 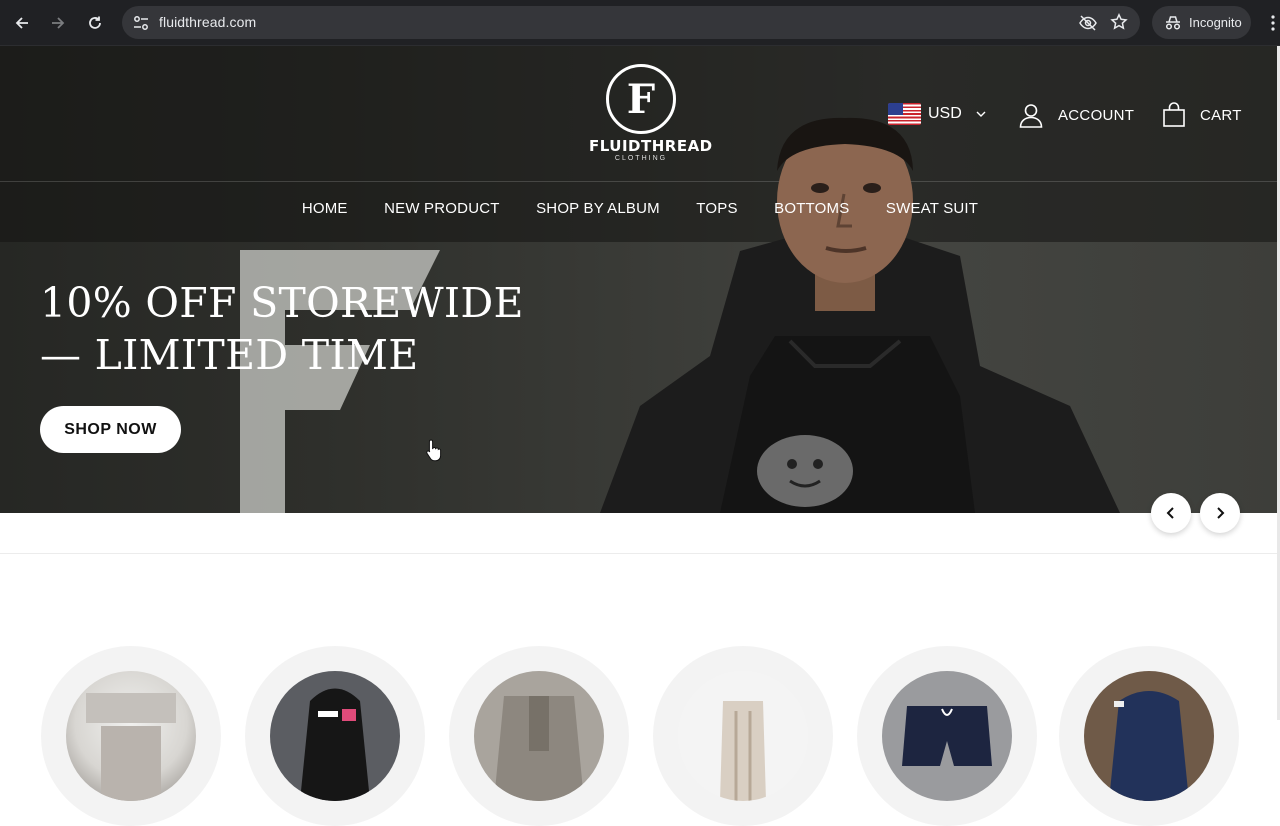 What do you see at coordinates (110, 429) in the screenshot?
I see `shop-now-button: SHOP NOW` at bounding box center [110, 429].